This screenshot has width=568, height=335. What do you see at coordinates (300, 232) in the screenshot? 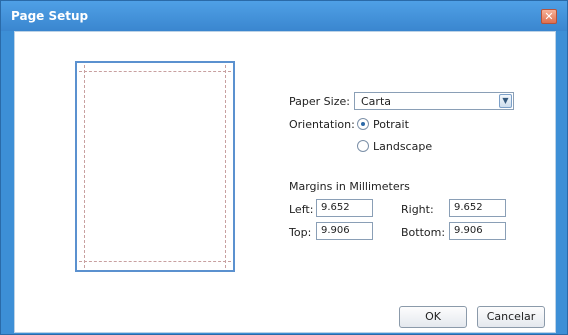
I see `top-margin-label: Top:` at bounding box center [300, 232].